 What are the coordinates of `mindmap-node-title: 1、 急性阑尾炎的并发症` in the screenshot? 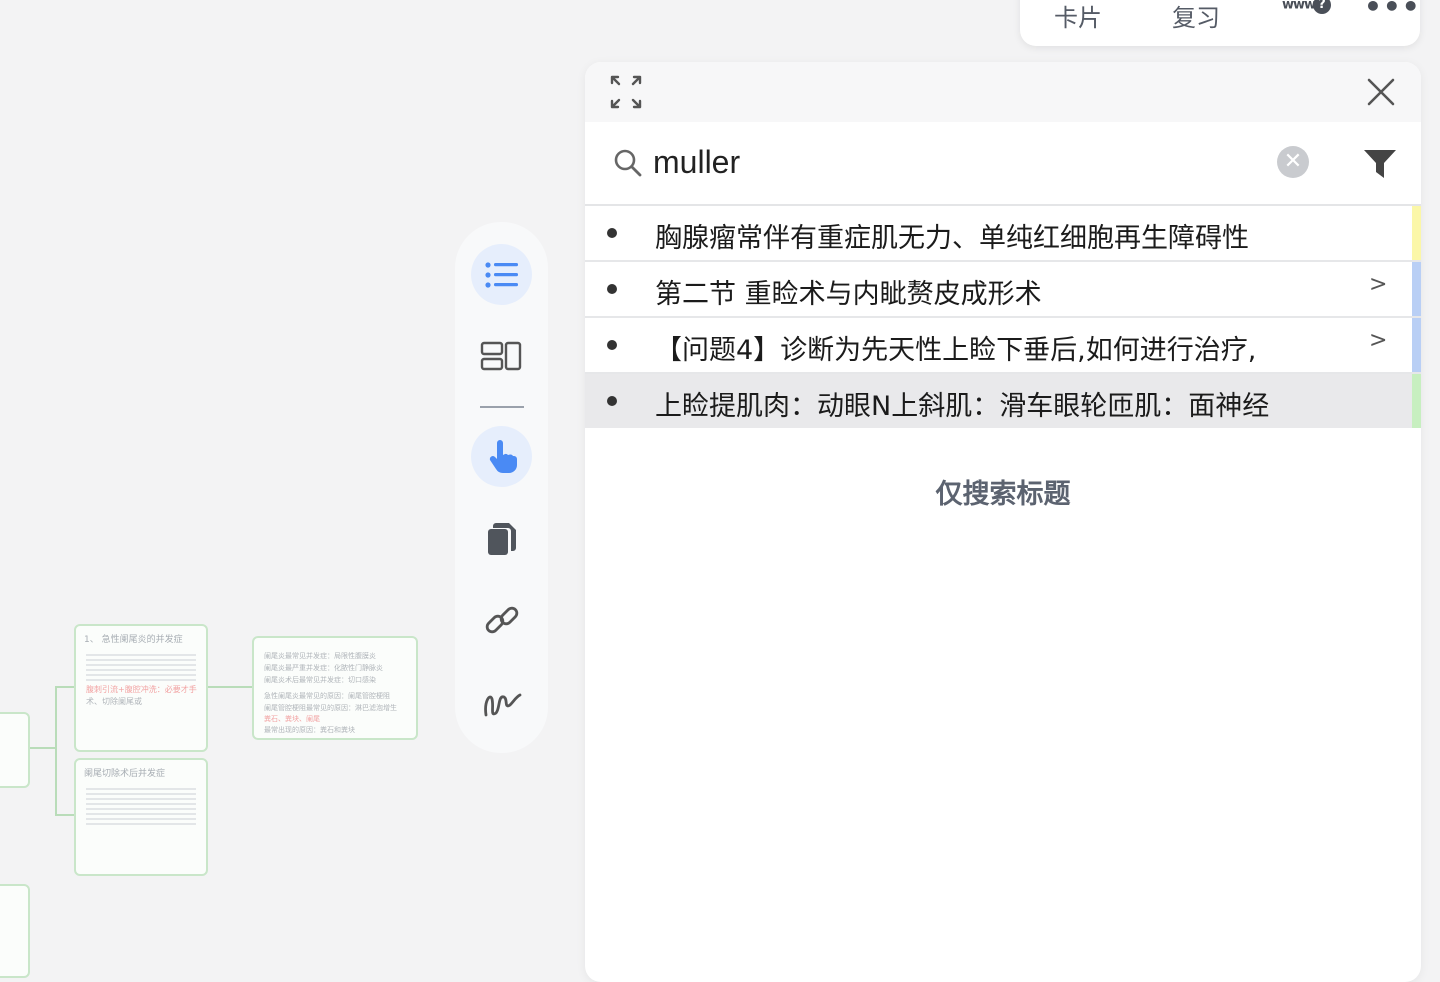 It's located at (133, 640).